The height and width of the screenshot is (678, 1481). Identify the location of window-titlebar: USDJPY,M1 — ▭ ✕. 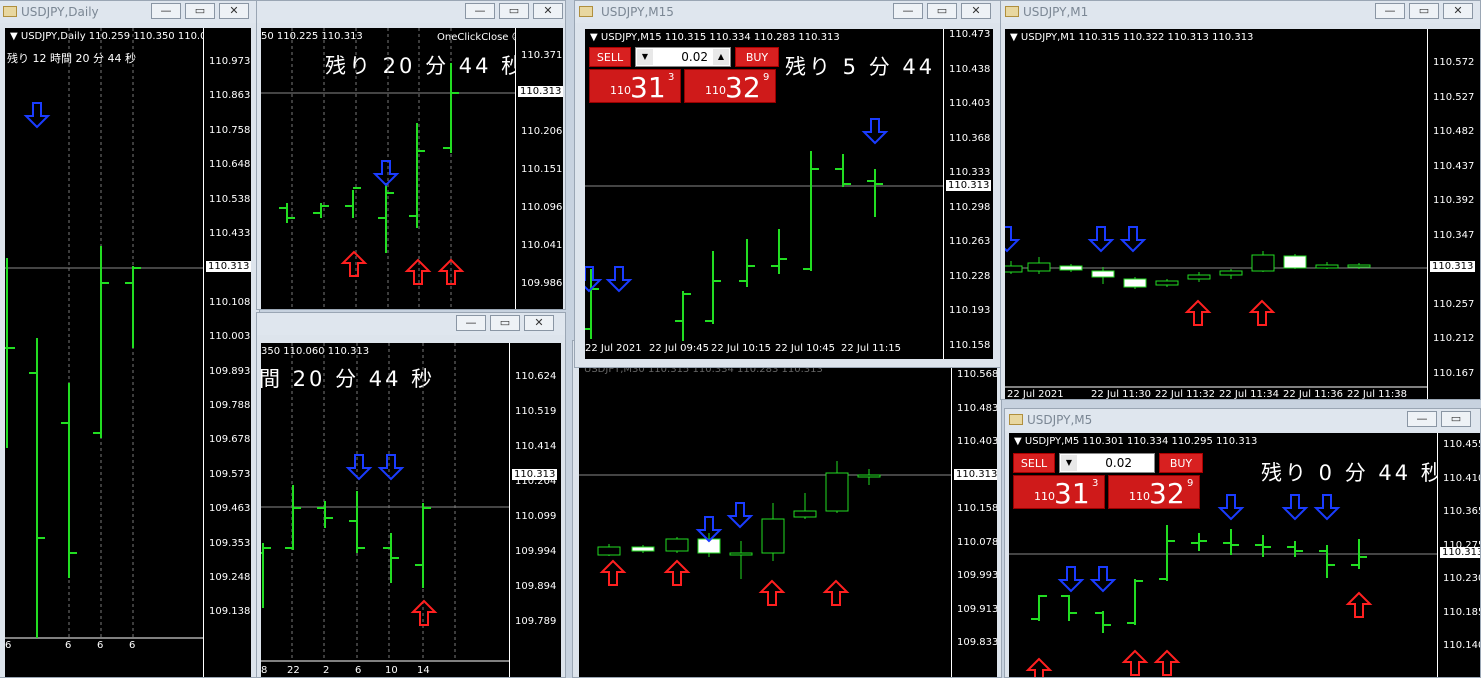
(1240, 12).